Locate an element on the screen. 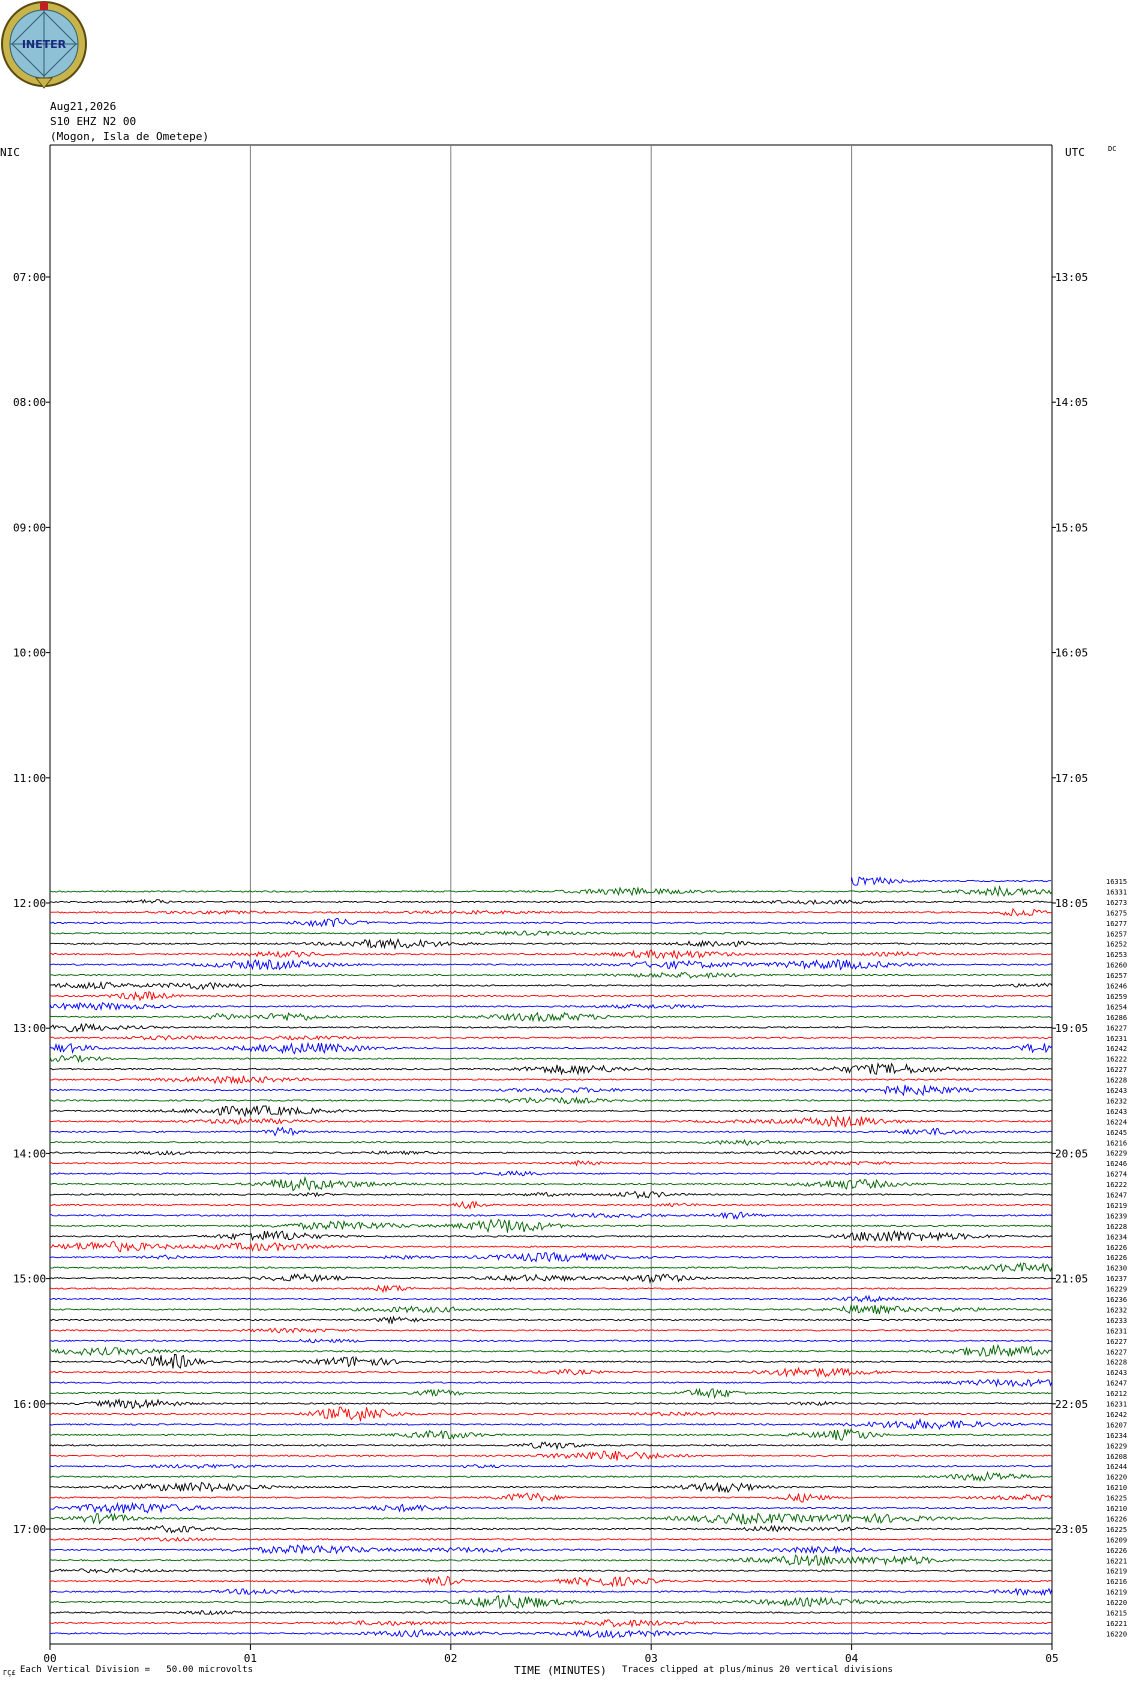  trace-dc-label: 16231 is located at coordinates (1116, 1331).